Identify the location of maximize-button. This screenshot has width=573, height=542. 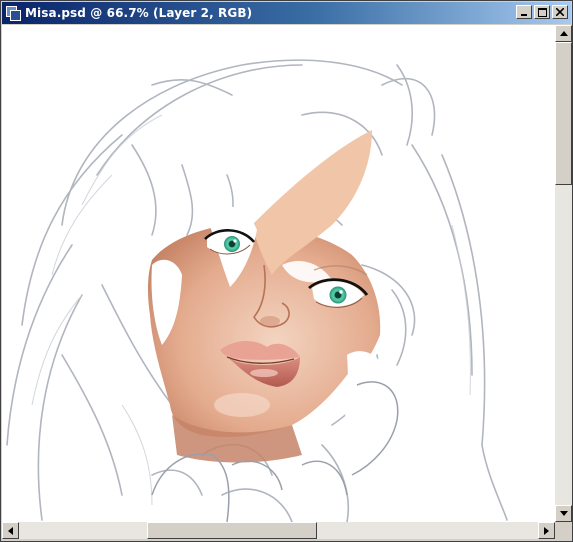
(542, 12).